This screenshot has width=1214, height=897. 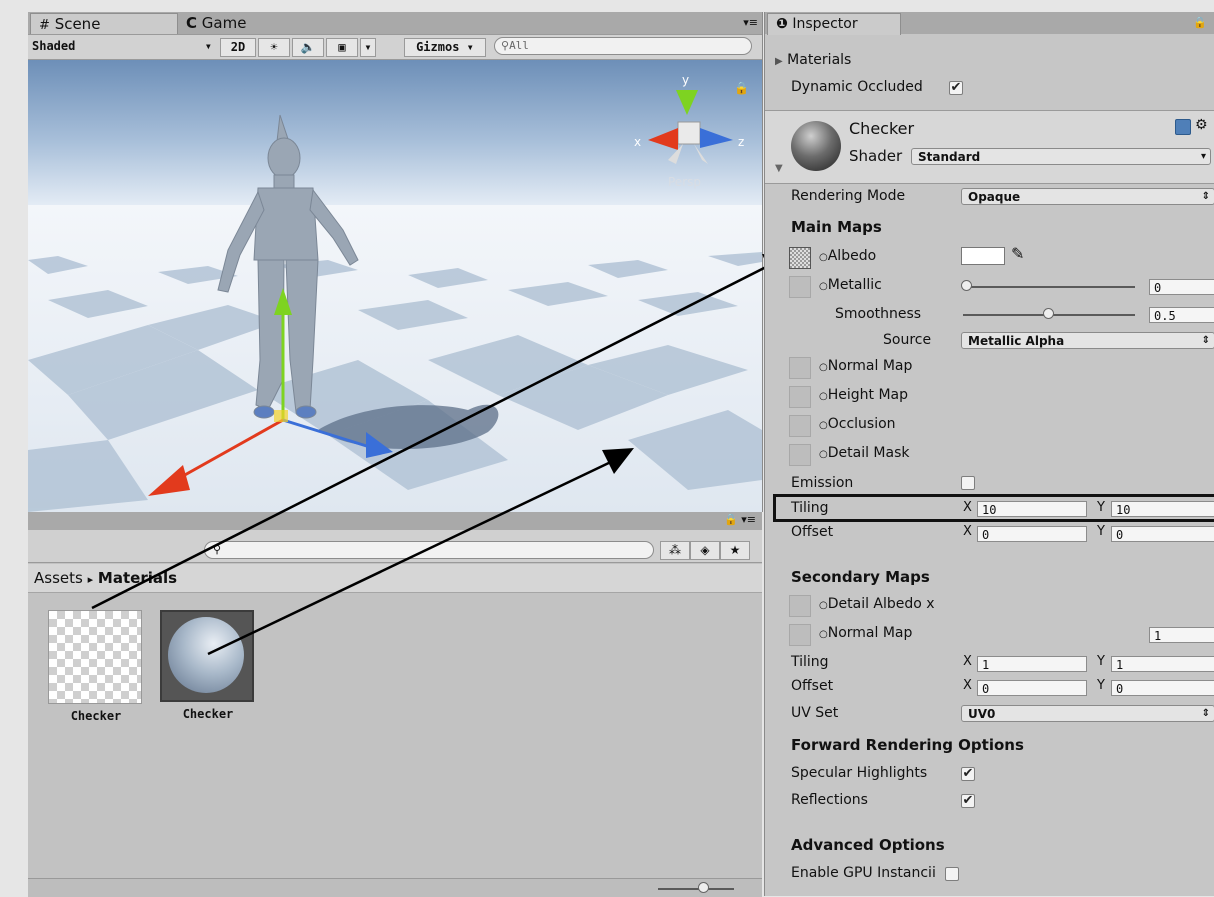 I want to click on secondary-normal-map-label-wrap: ○Normal Map, so click(x=866, y=633).